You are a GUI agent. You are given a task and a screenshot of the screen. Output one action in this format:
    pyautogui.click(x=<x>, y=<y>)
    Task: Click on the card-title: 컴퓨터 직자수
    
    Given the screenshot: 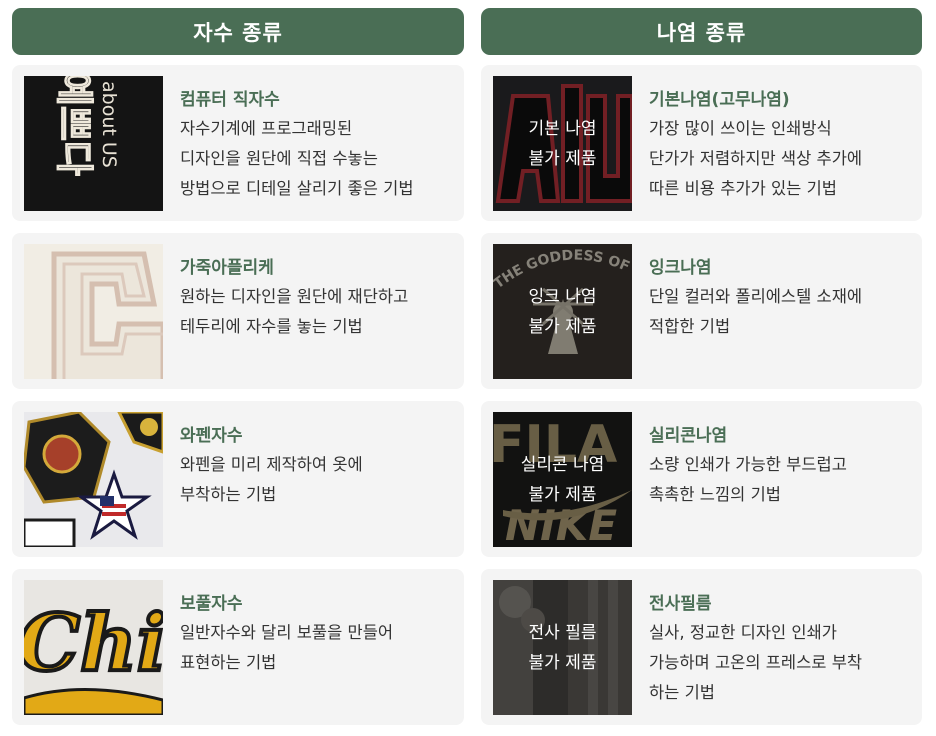 What is the action you would take?
    pyautogui.click(x=230, y=100)
    